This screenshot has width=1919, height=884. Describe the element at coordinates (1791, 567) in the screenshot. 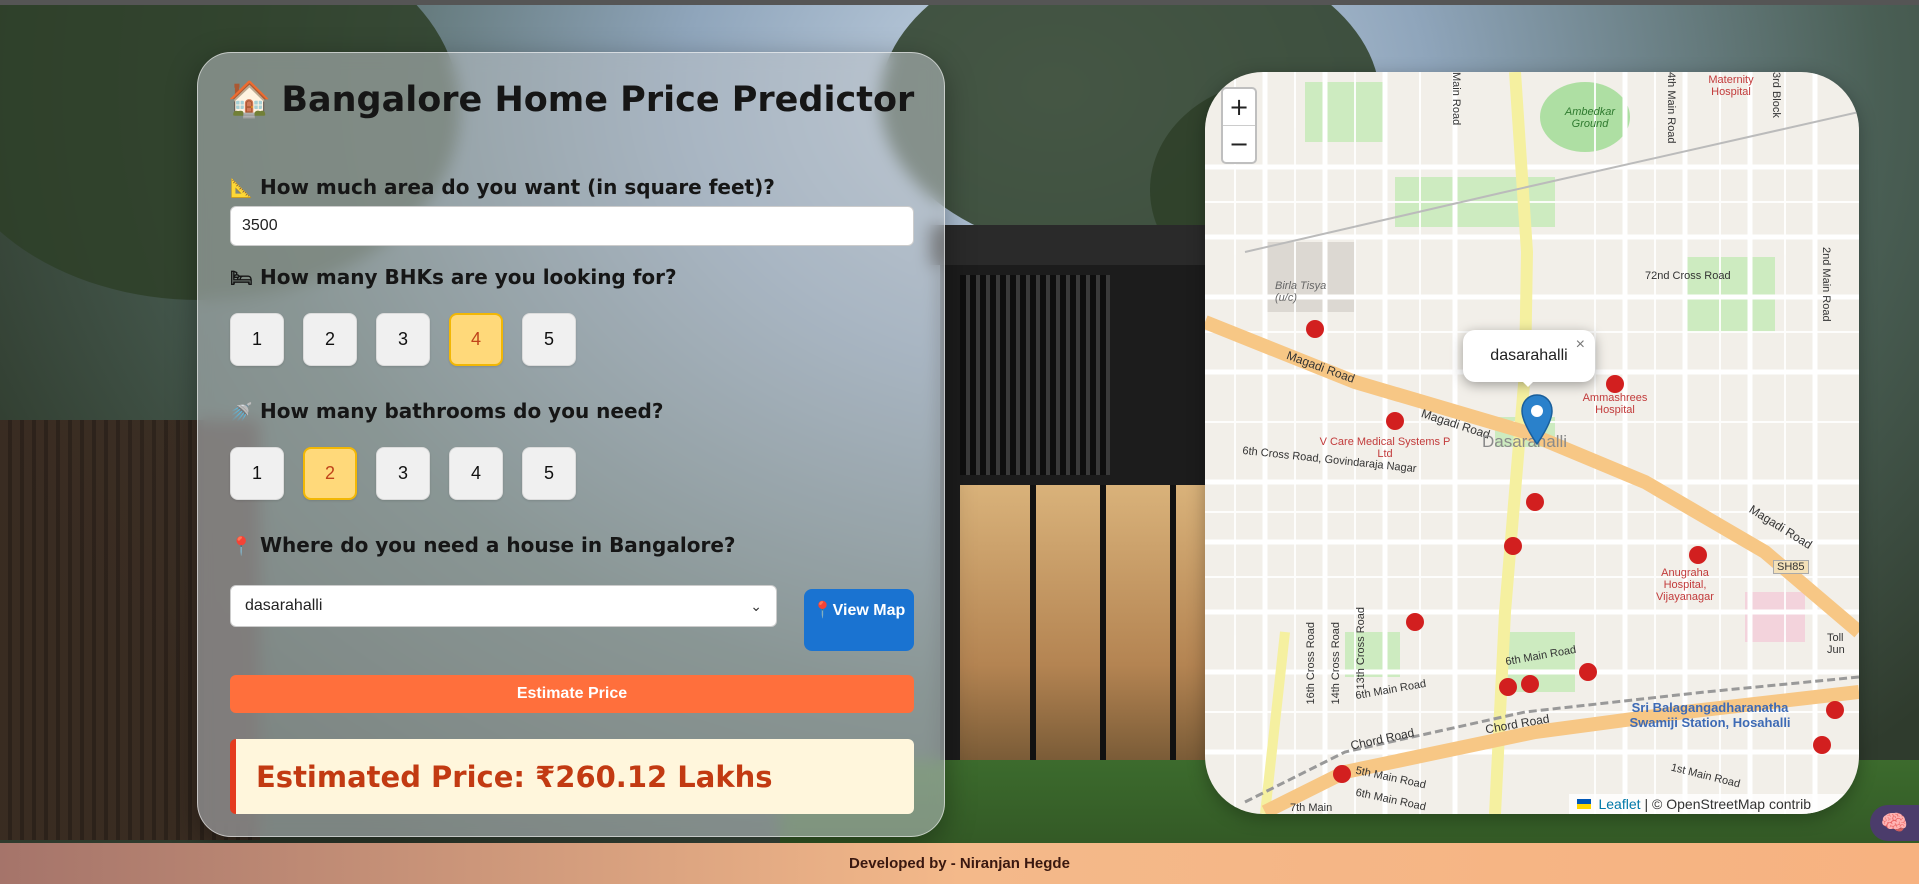

I see `map-label: SH85` at that location.